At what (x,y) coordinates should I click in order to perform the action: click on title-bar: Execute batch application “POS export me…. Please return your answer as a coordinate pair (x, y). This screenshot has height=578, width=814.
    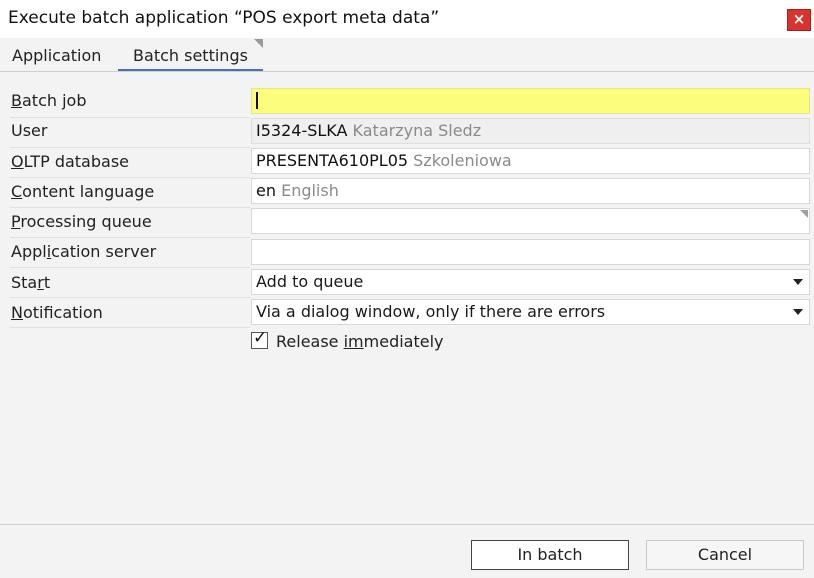
    Looking at the image, I should click on (407, 19).